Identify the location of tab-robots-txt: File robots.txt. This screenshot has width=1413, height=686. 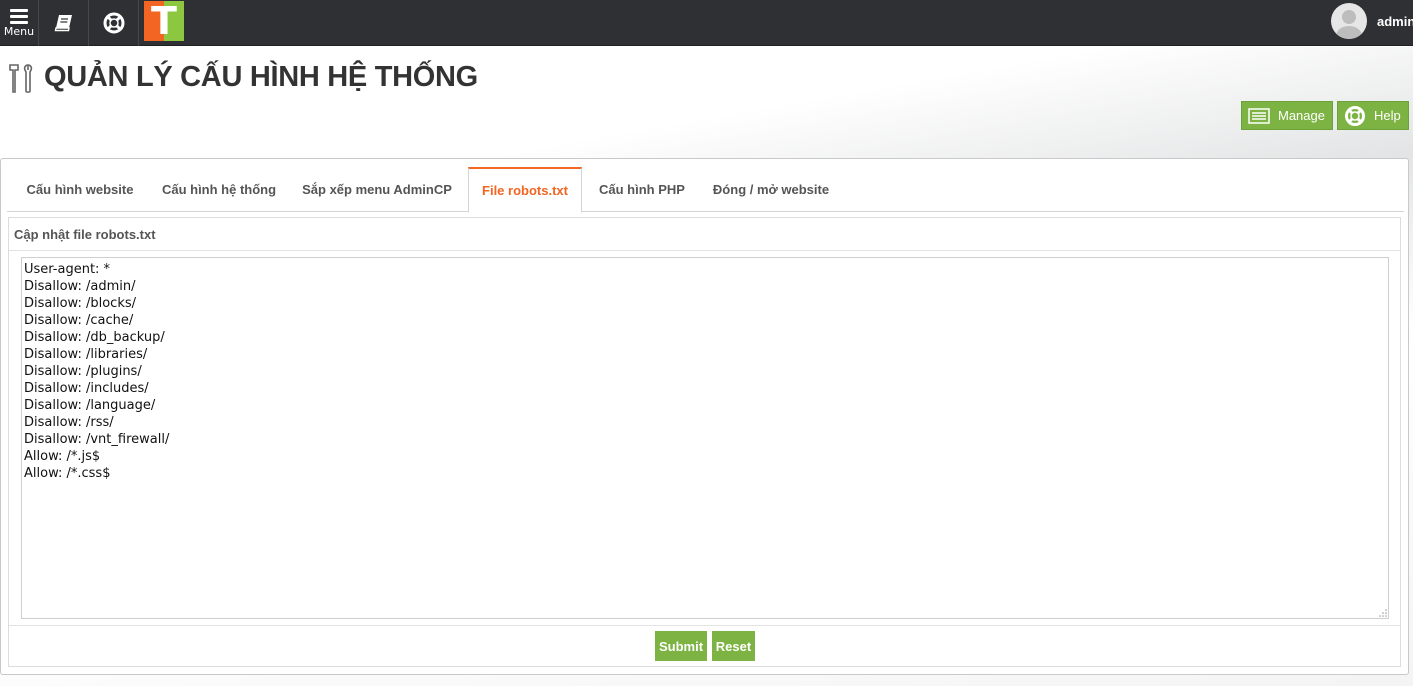
(525, 190).